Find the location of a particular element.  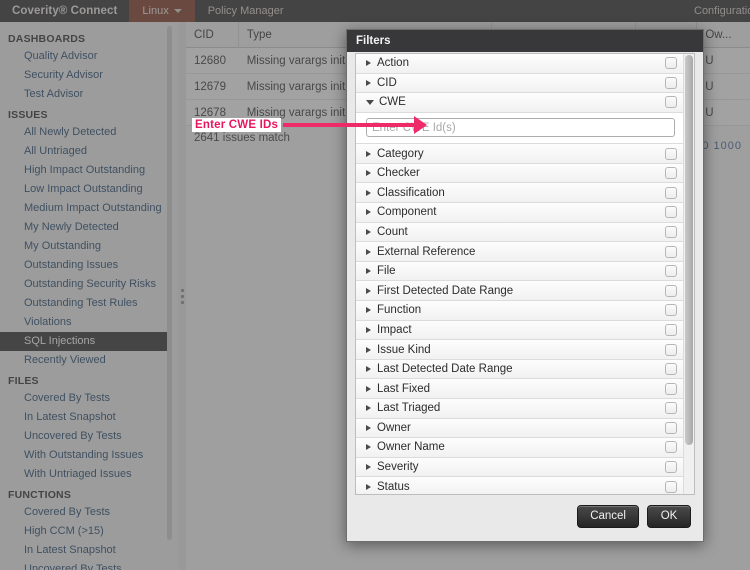

filter-row-last-fixed: Last Fixed is located at coordinates (519, 389).